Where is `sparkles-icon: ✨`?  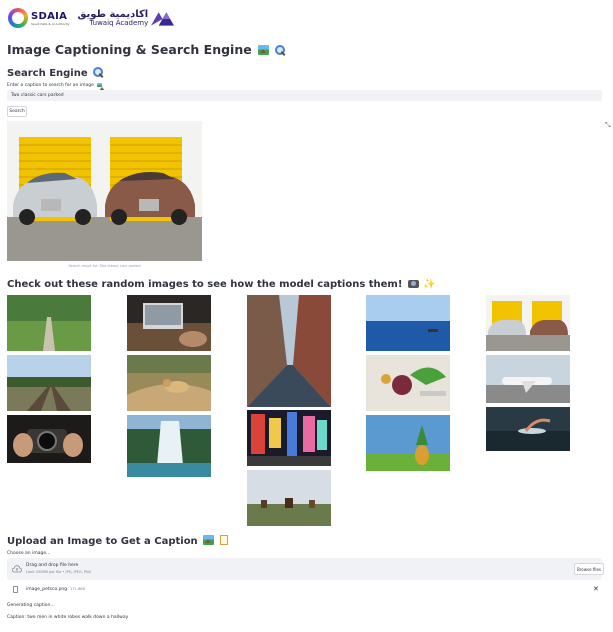 sparkles-icon: ✨ is located at coordinates (429, 284).